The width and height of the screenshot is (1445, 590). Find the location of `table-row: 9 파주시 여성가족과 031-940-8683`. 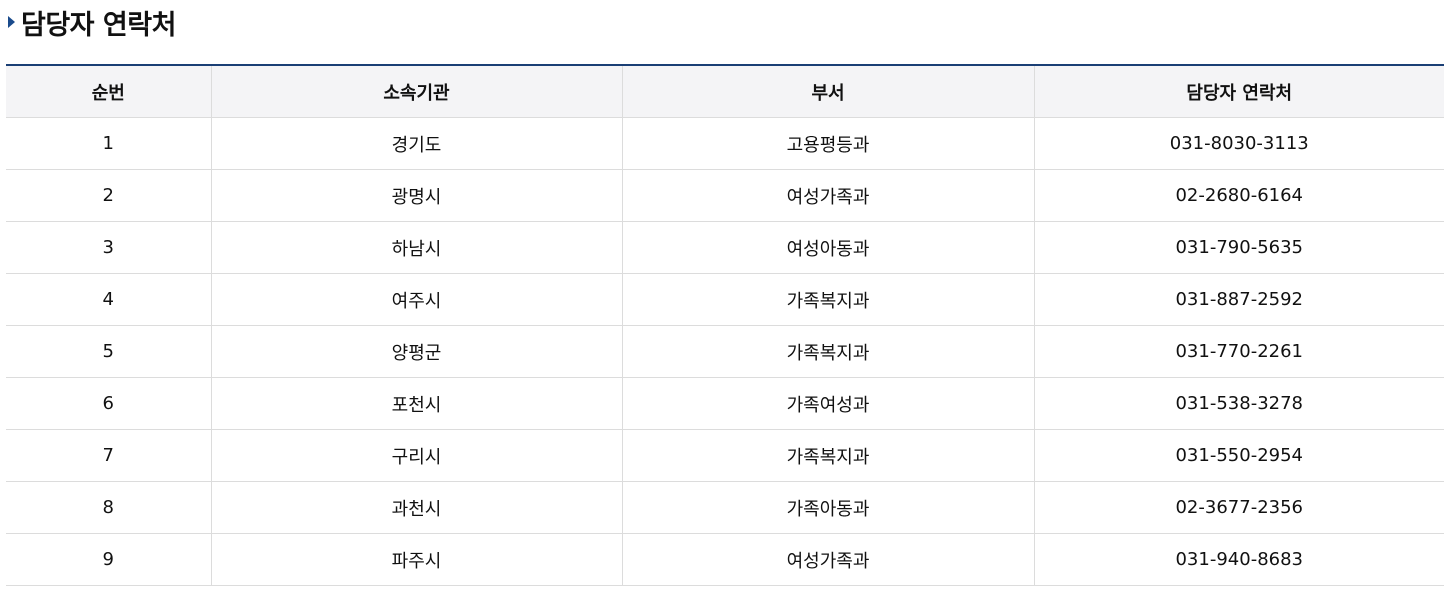

table-row: 9 파주시 여성가족과 031-940-8683 is located at coordinates (725, 559).